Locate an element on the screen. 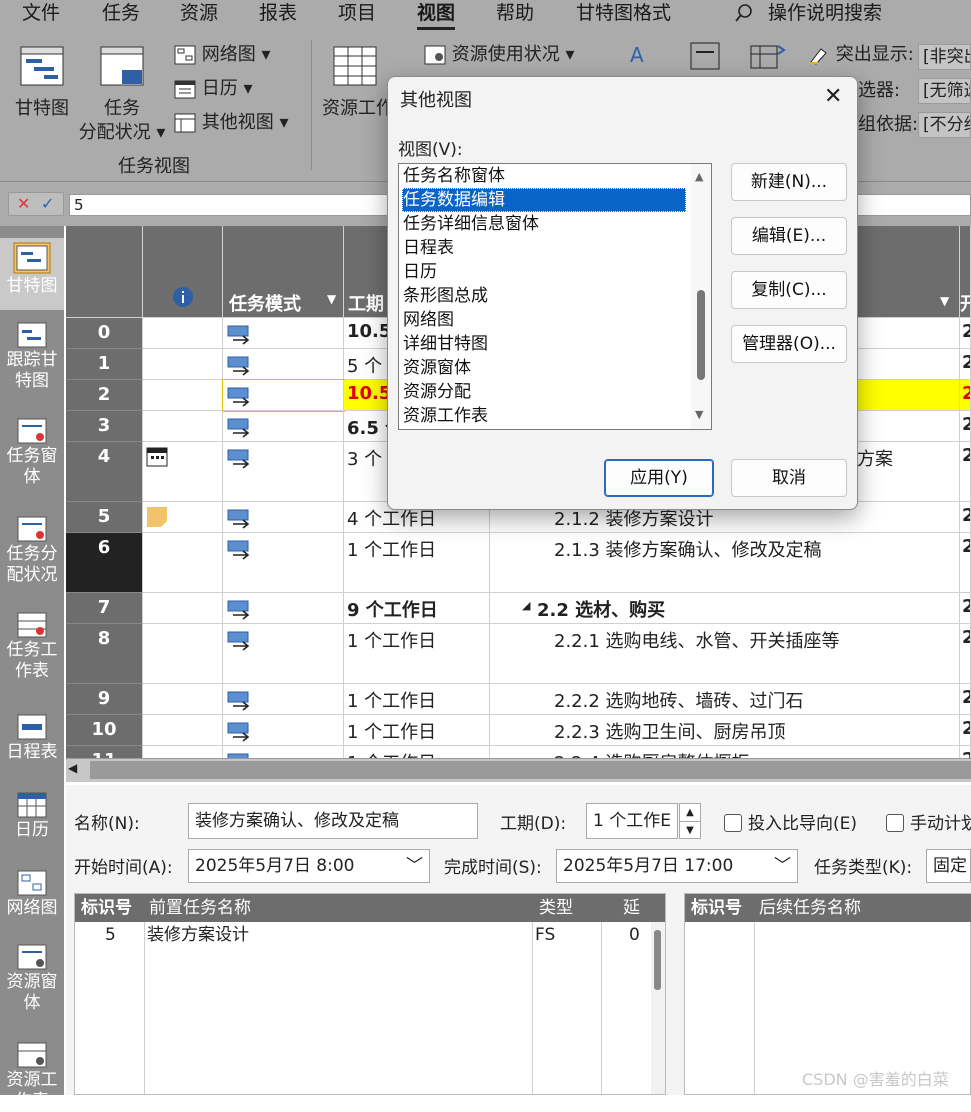  start-column-header: 开 is located at coordinates (965, 272).